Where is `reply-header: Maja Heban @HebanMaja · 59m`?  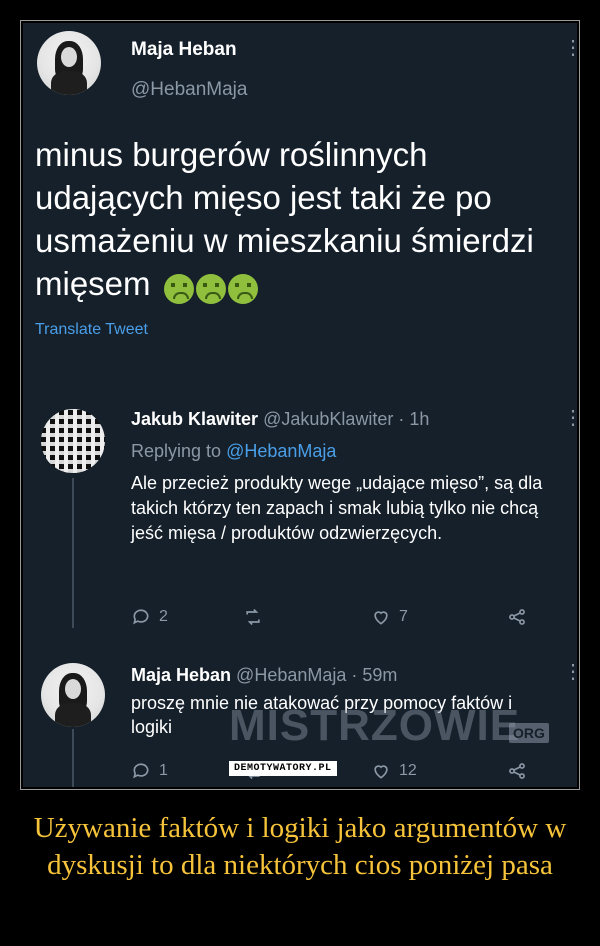
reply-header: Maja Heban @HebanMaja · 59m is located at coordinates (351, 675).